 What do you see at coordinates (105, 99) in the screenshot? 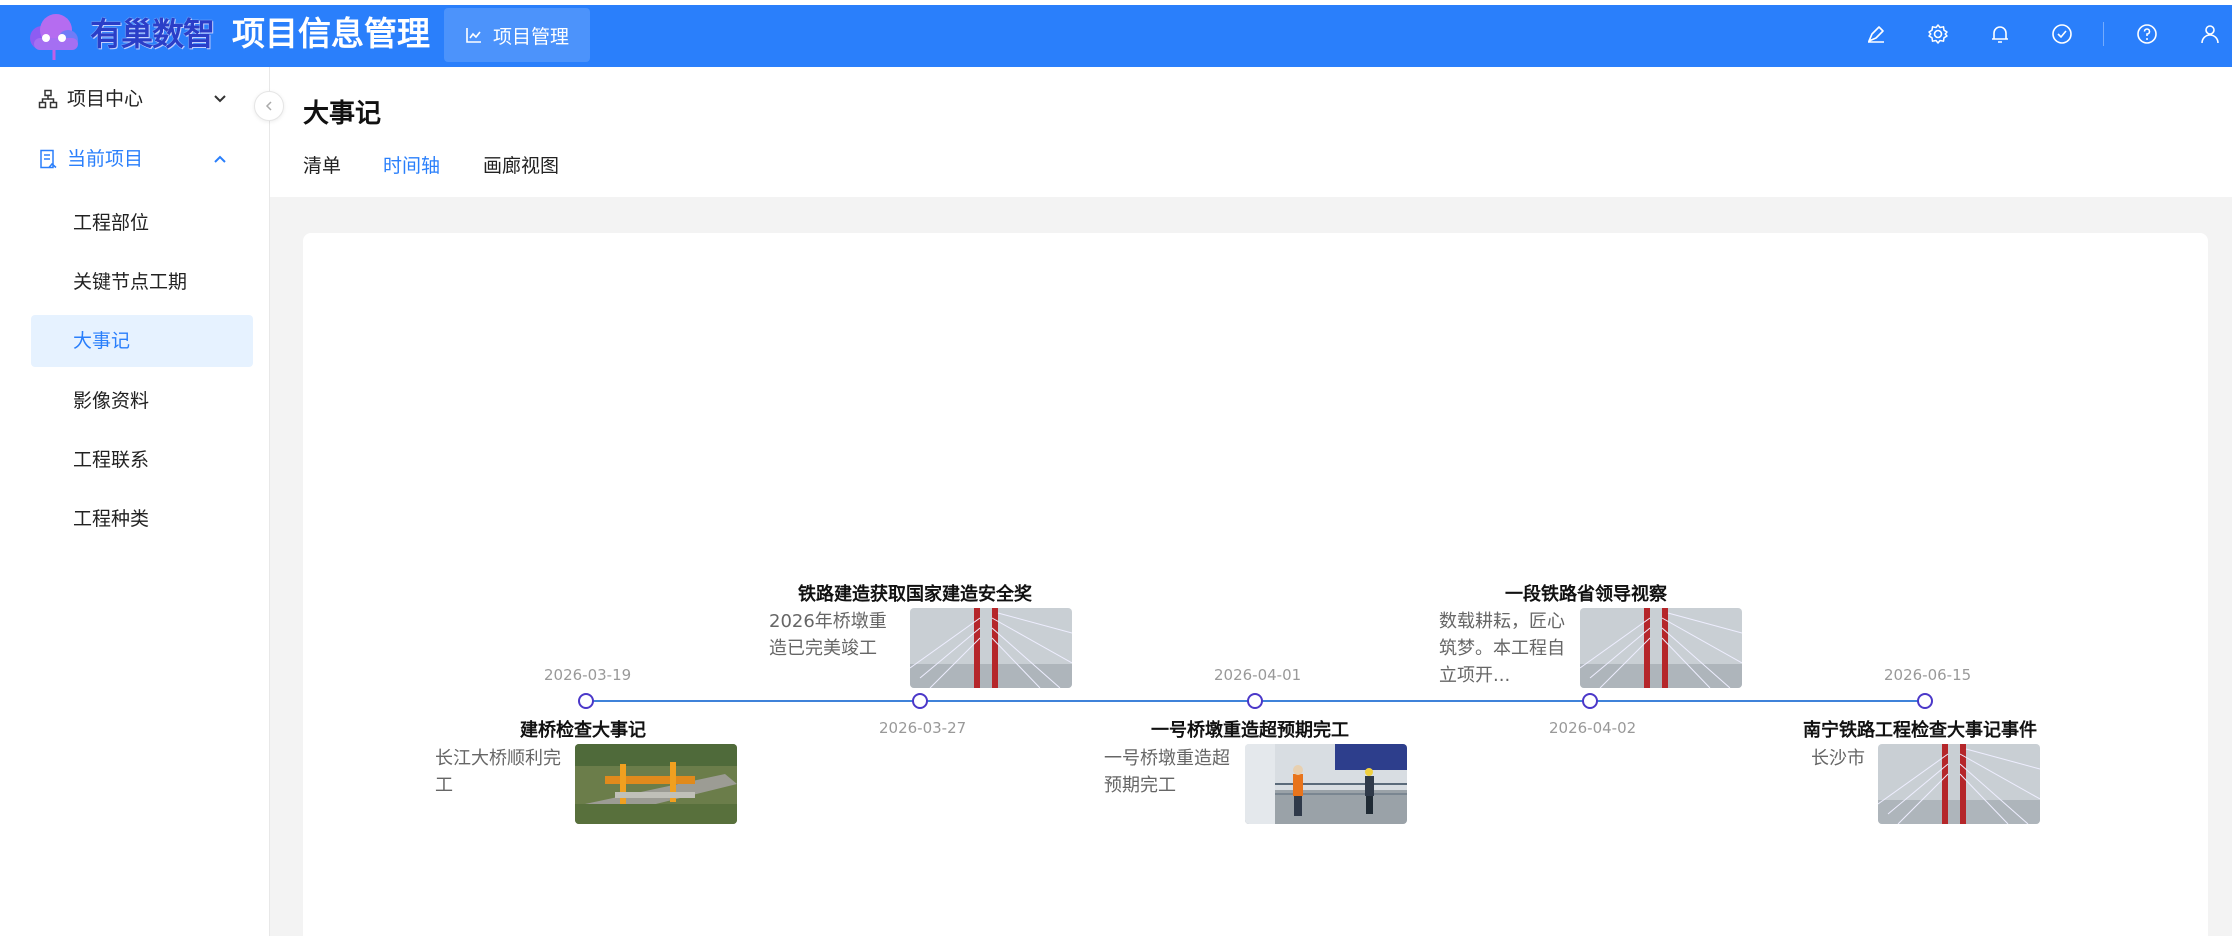
I see `sidebar-group-label: 项目中心` at bounding box center [105, 99].